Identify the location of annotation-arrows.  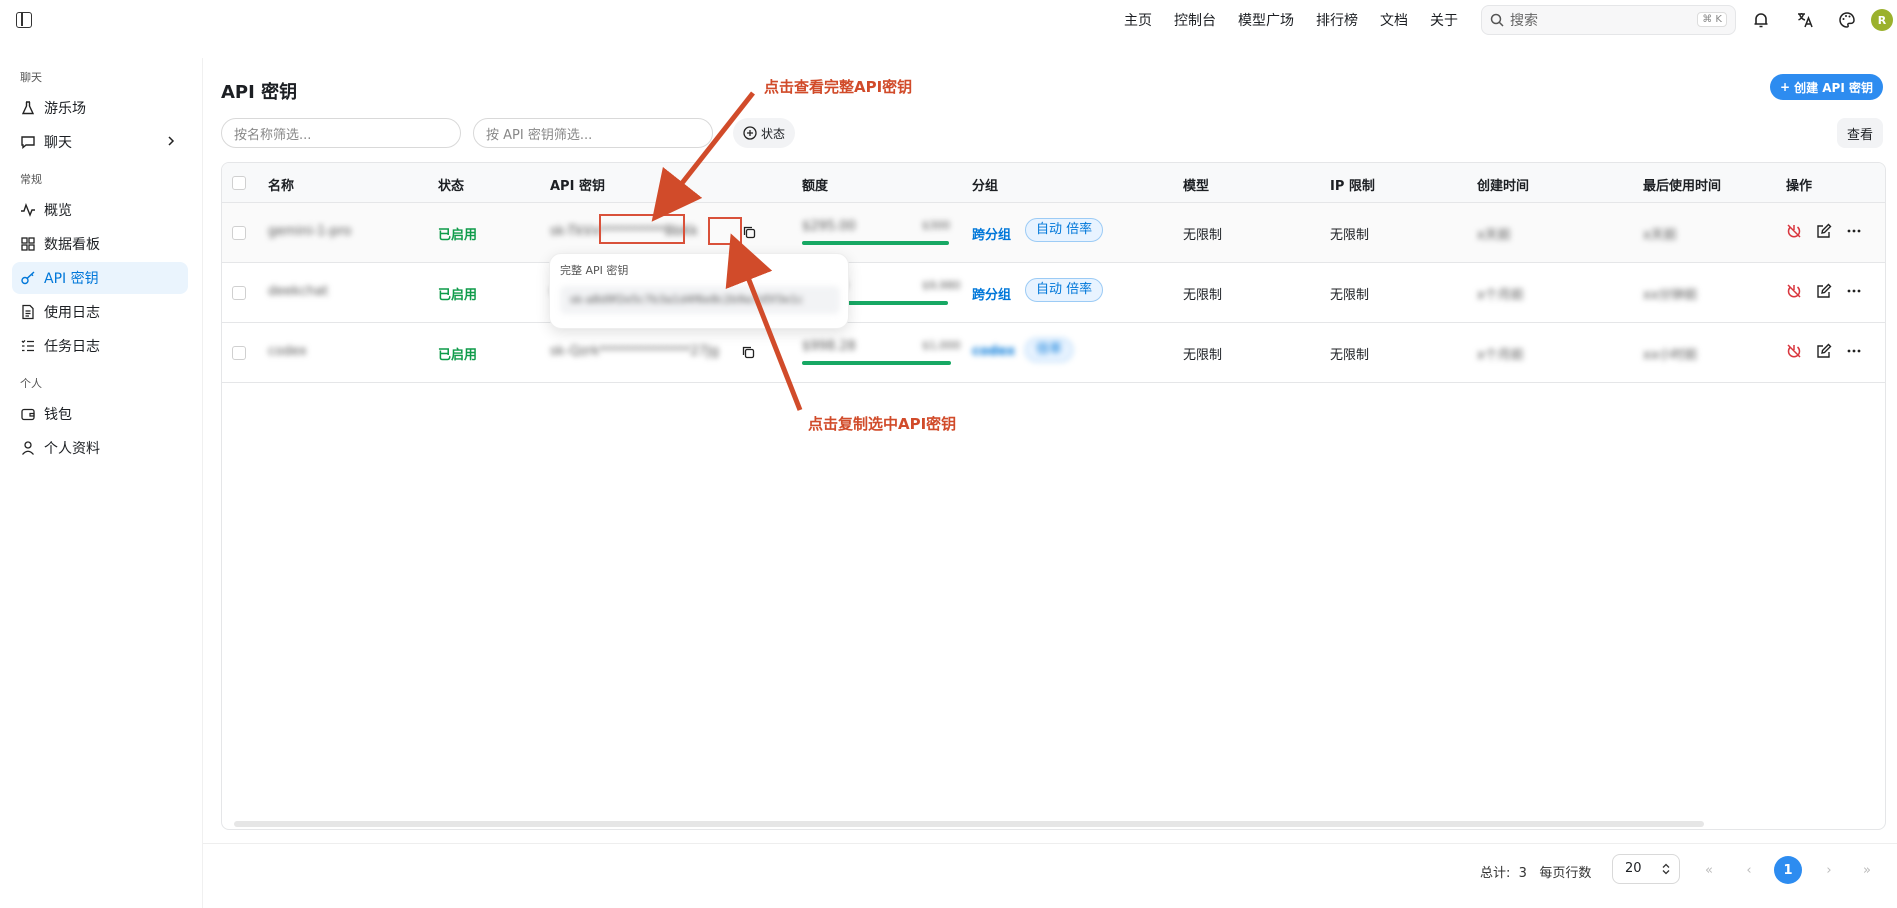
(727, 251).